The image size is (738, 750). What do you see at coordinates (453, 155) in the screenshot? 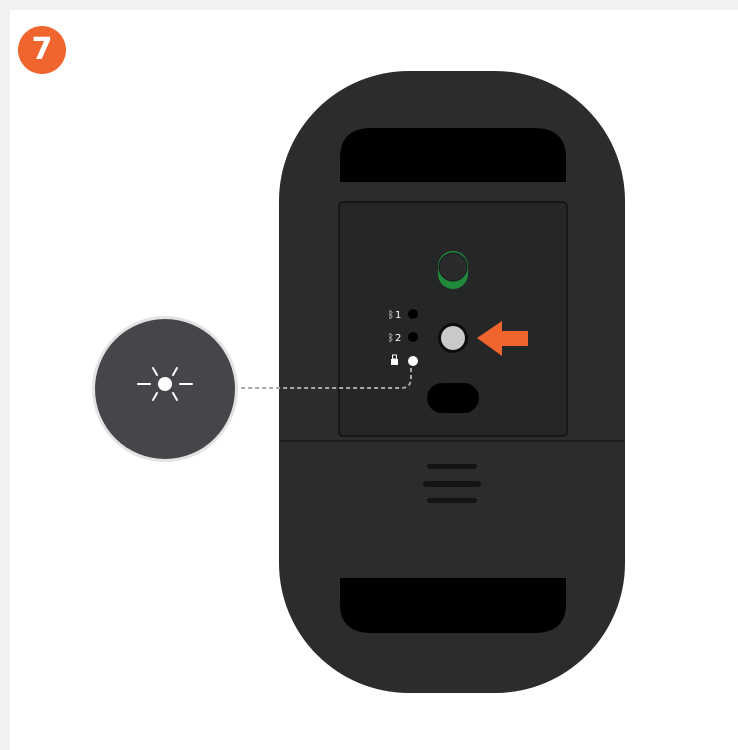
I see `top-foot-pad` at bounding box center [453, 155].